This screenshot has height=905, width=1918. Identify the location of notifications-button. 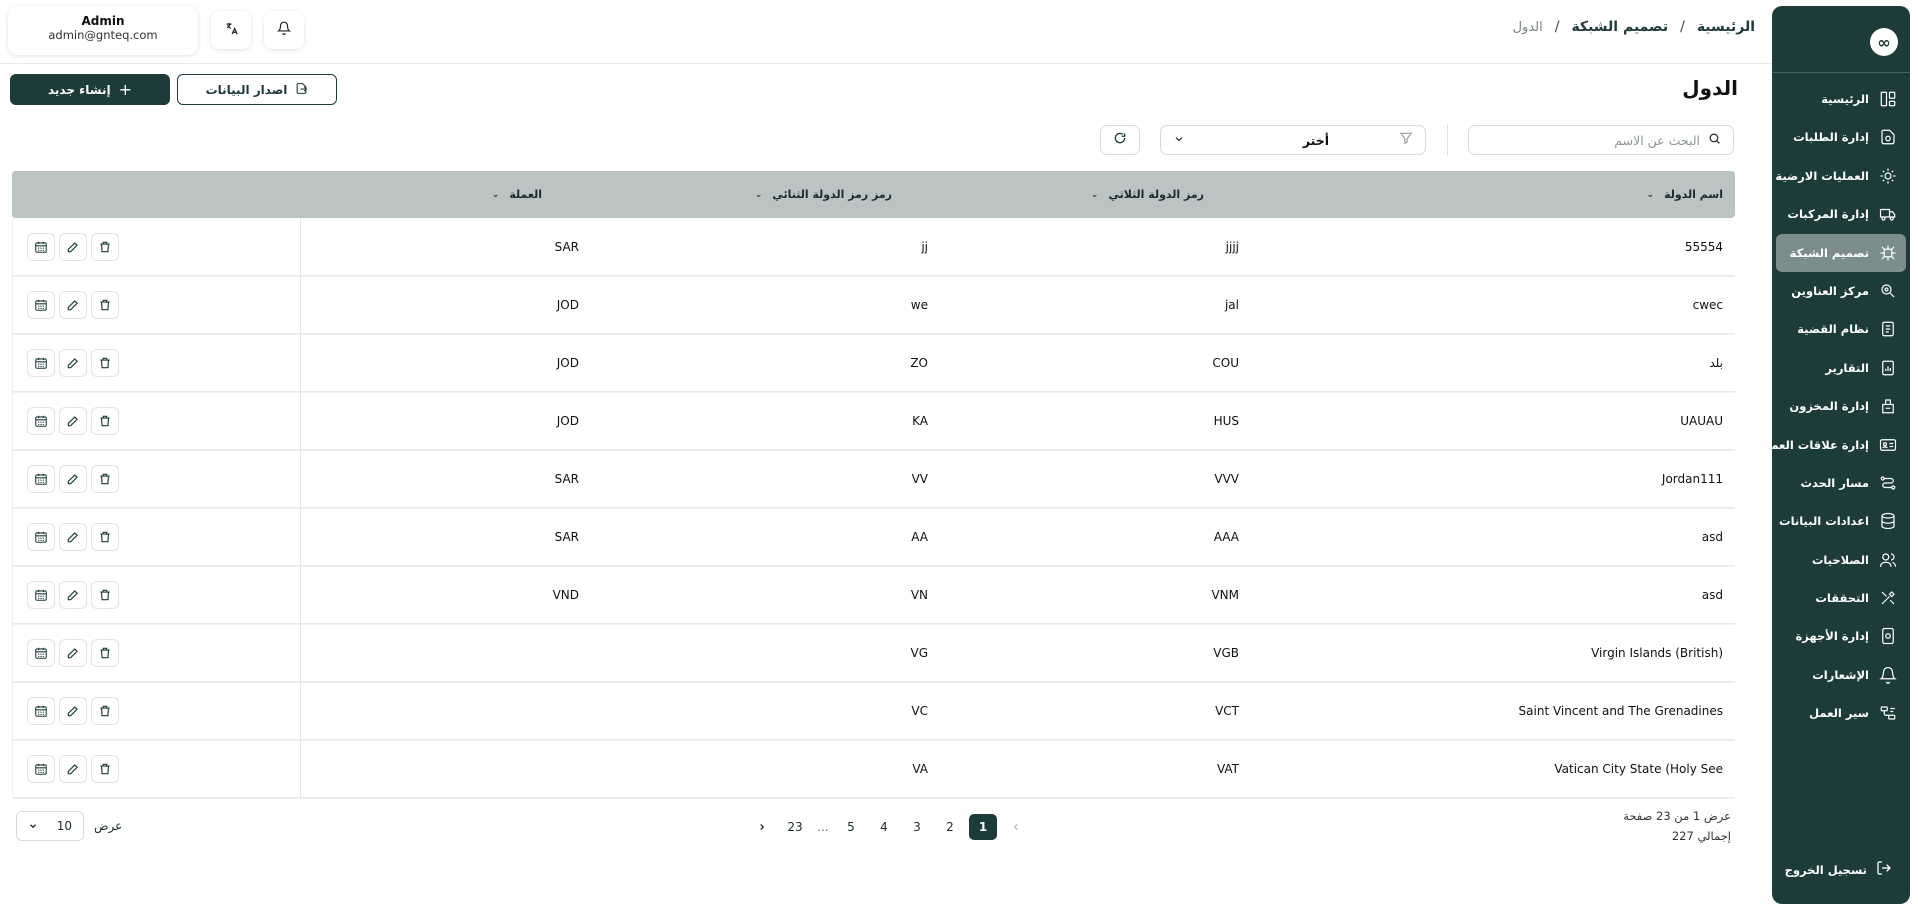
(284, 30).